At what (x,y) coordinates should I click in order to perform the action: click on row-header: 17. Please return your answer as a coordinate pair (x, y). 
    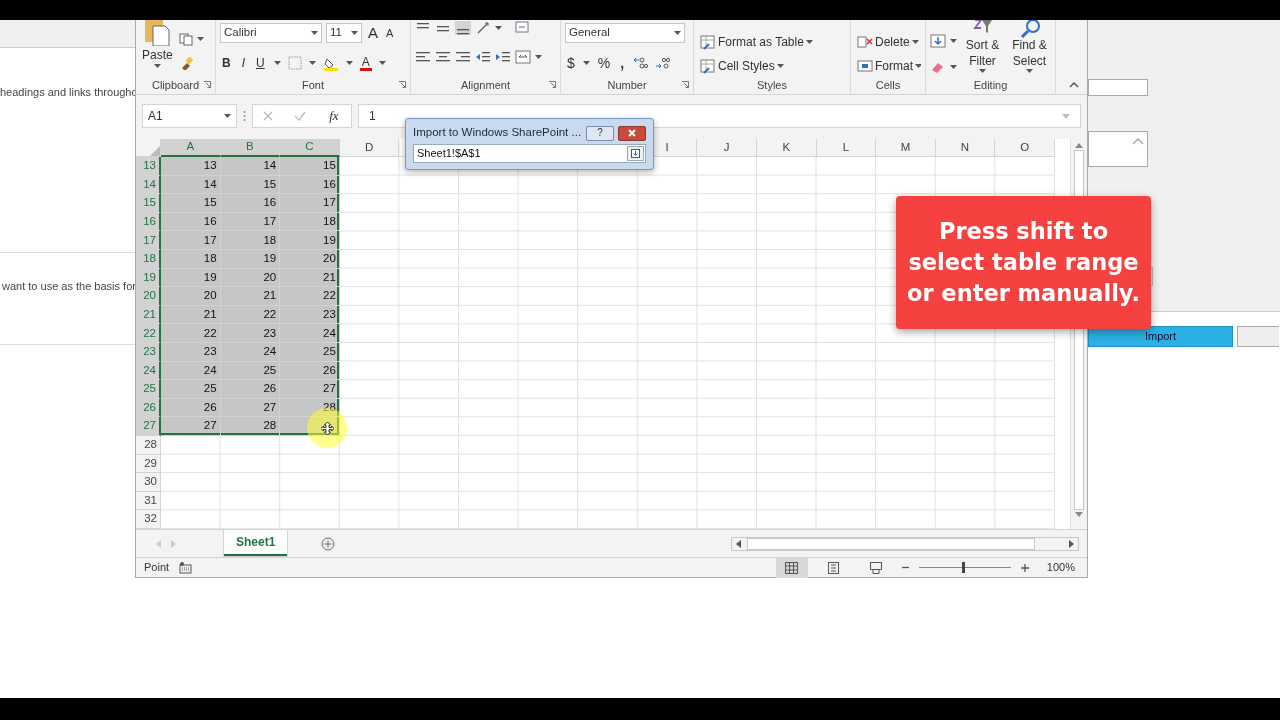
    Looking at the image, I should click on (148, 240).